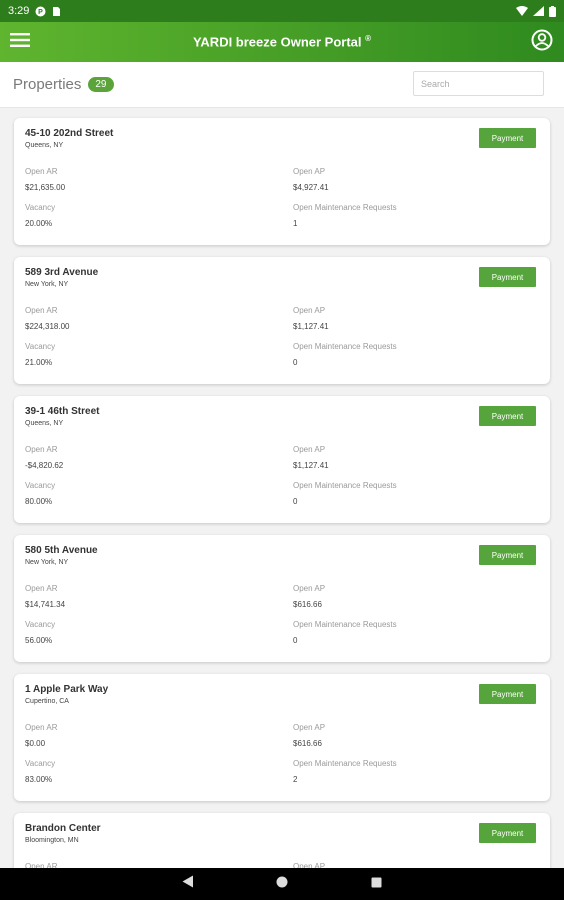  I want to click on vacancy-metric: Vacancy 20.00%, so click(159, 220).